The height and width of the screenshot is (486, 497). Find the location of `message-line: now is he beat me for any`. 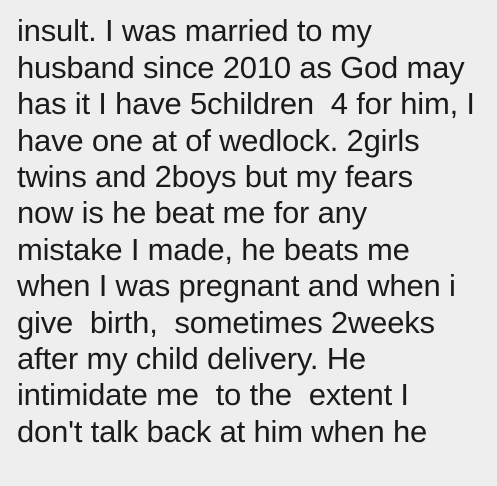

message-line: now is he beat me for any is located at coordinates (192, 213).